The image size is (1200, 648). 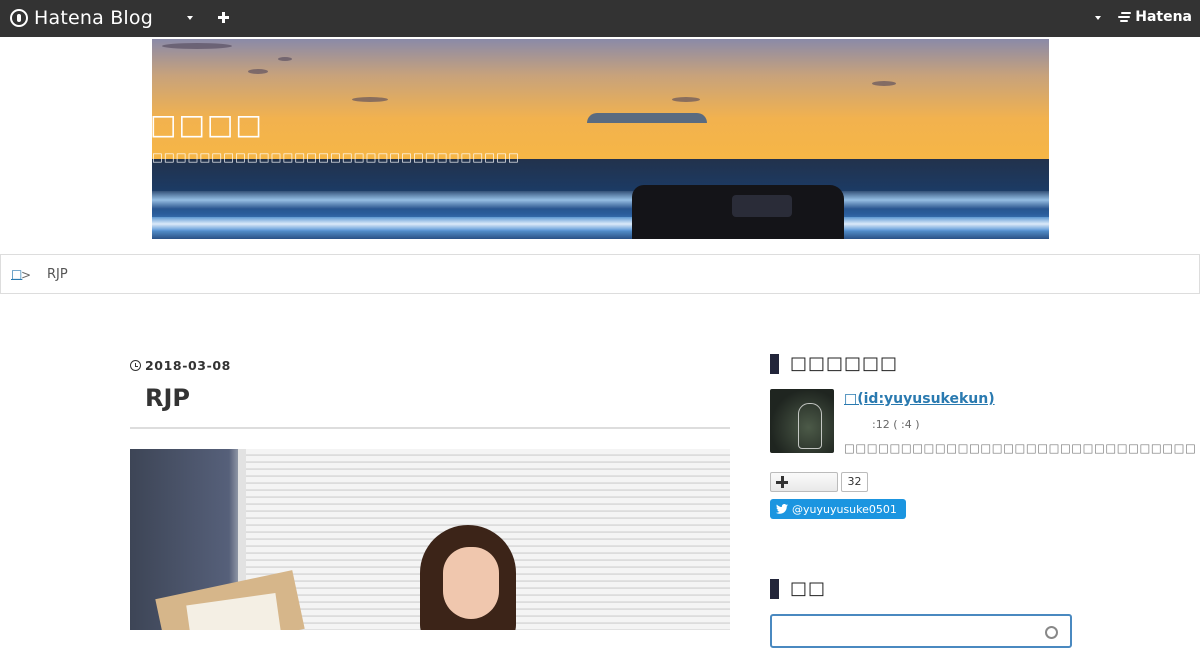 I want to click on breadcrumb: □ > RJP, so click(x=600, y=274).